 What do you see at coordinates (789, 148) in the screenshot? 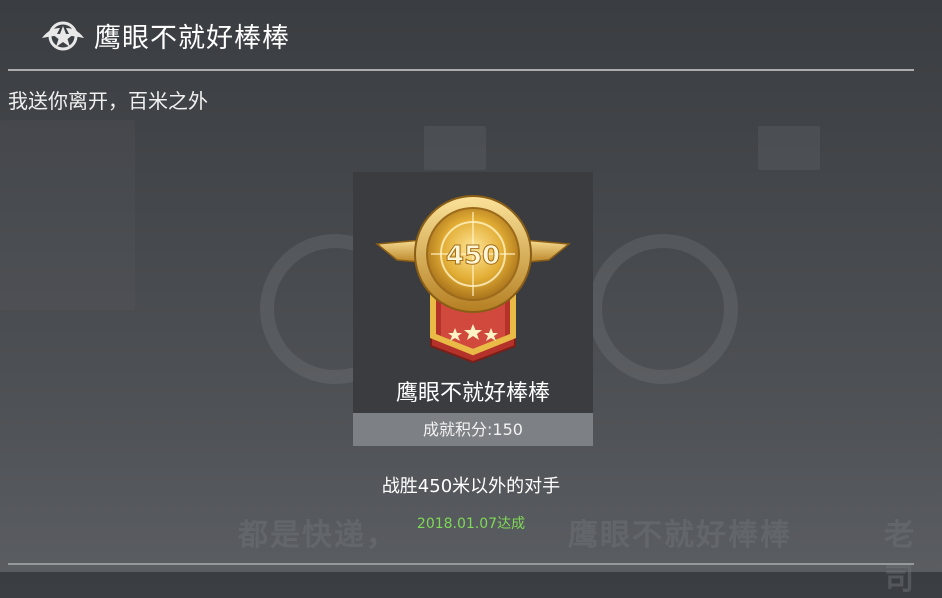
I see `ghost-swap-button-right` at bounding box center [789, 148].